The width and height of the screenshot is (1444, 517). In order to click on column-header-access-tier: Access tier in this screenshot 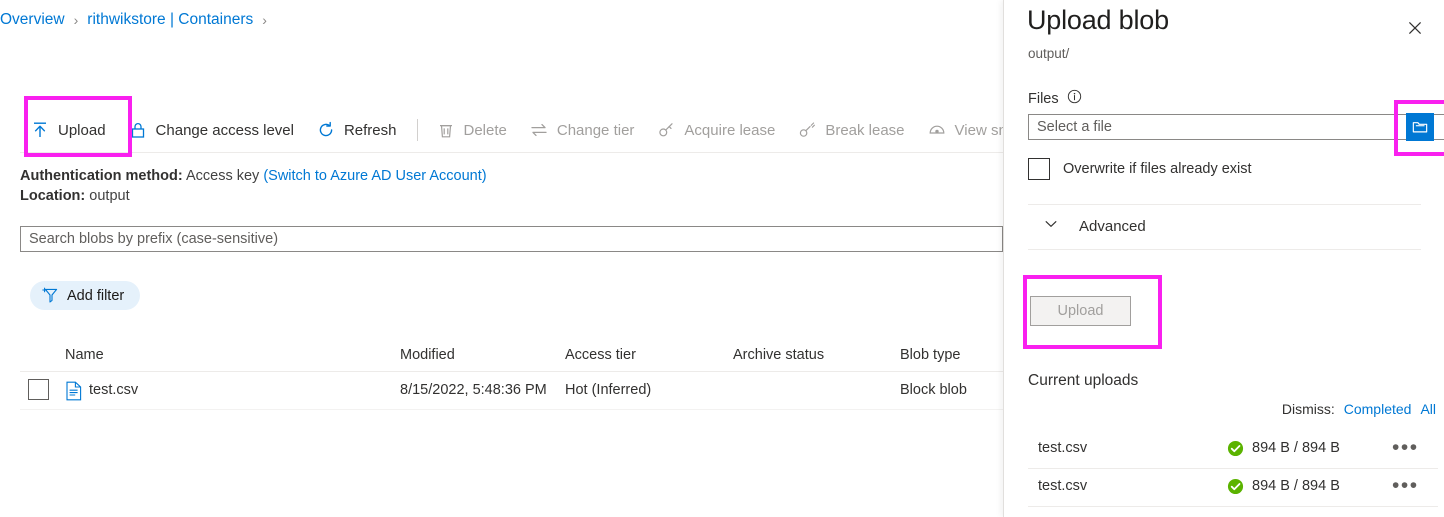, I will do `click(600, 355)`.